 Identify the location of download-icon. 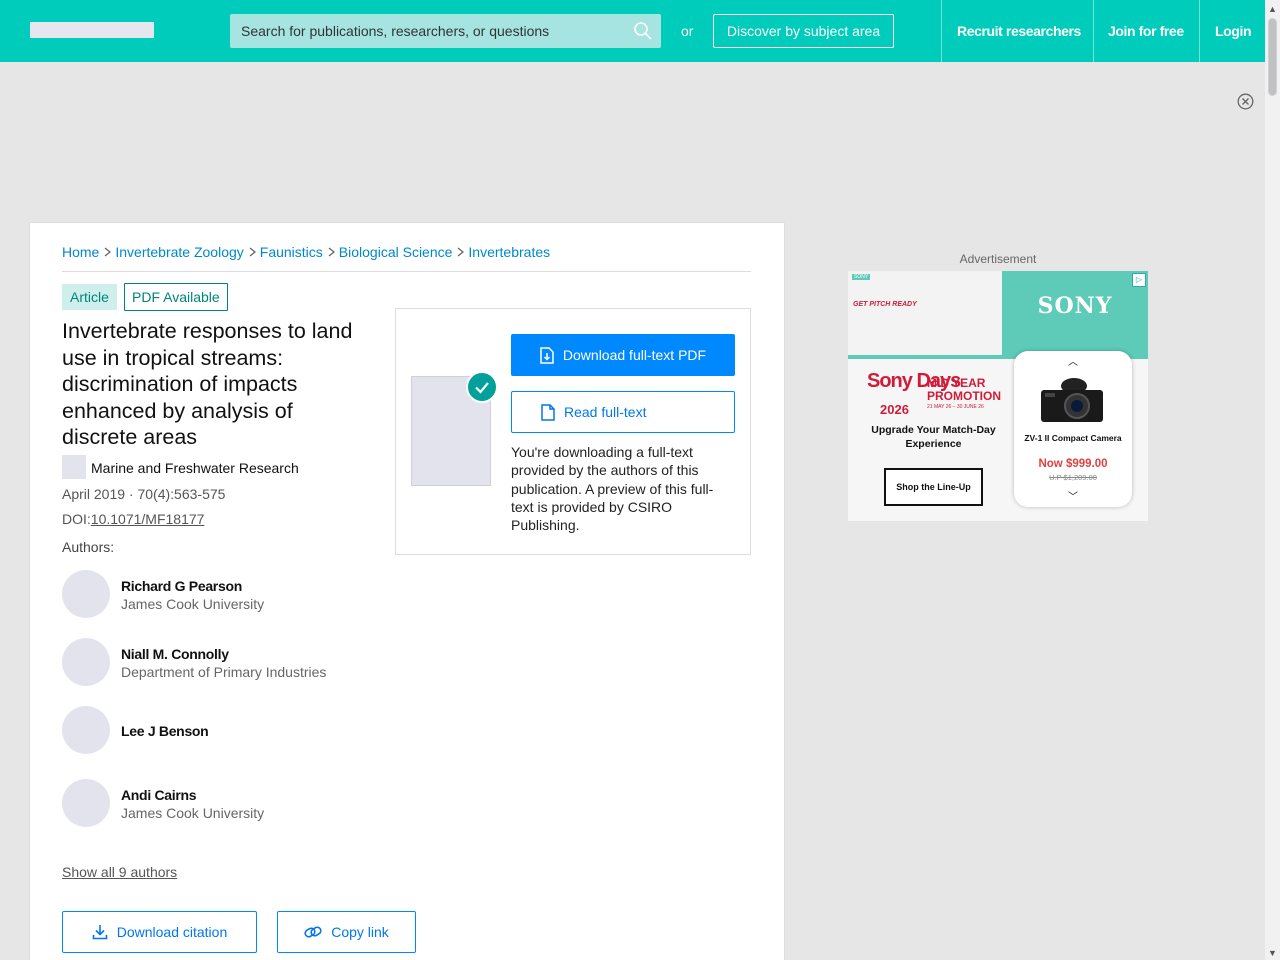
(100, 932).